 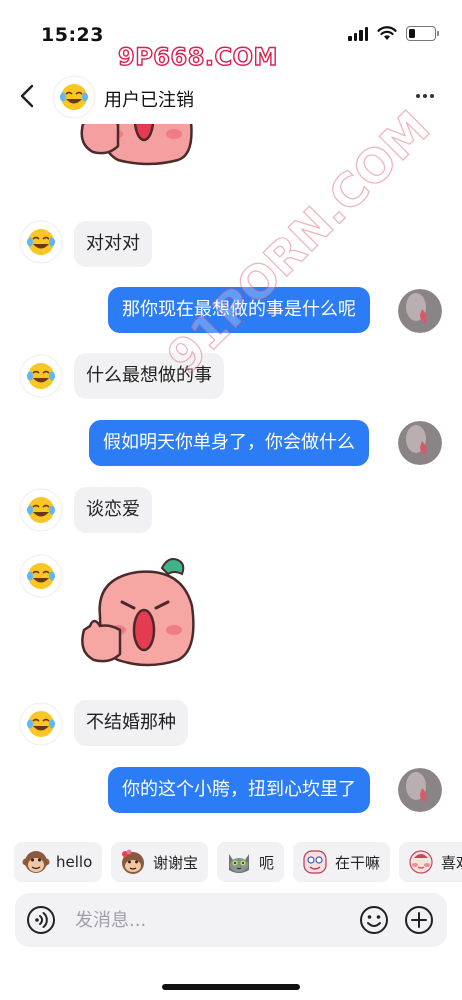 I want to click on chat-header: 用户已注销, so click(x=231, y=97).